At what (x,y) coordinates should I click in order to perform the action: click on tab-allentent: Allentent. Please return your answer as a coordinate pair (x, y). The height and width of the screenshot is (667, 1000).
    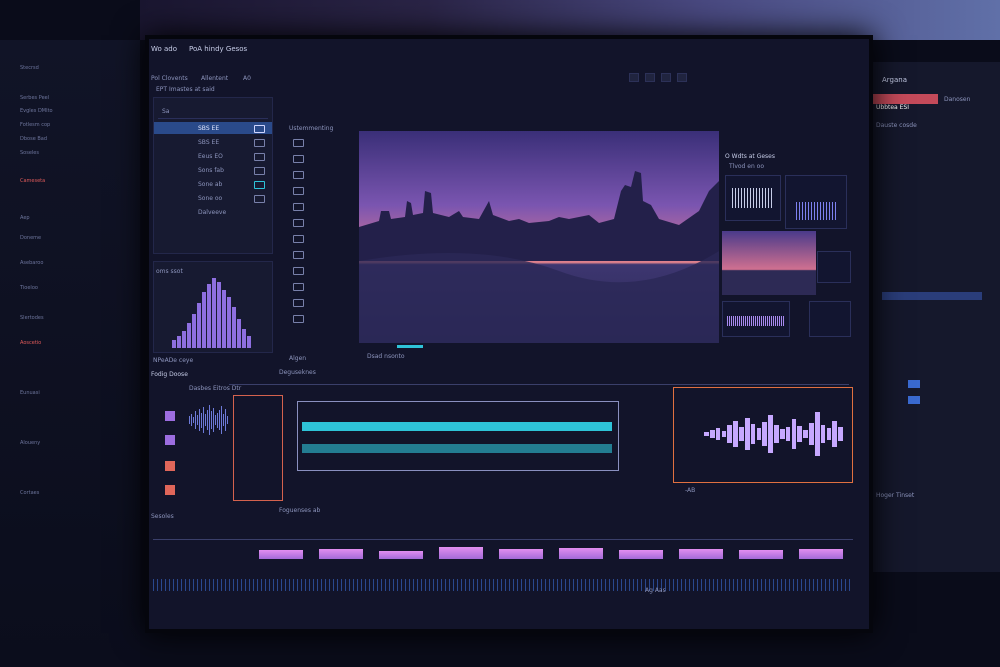
    Looking at the image, I should click on (214, 78).